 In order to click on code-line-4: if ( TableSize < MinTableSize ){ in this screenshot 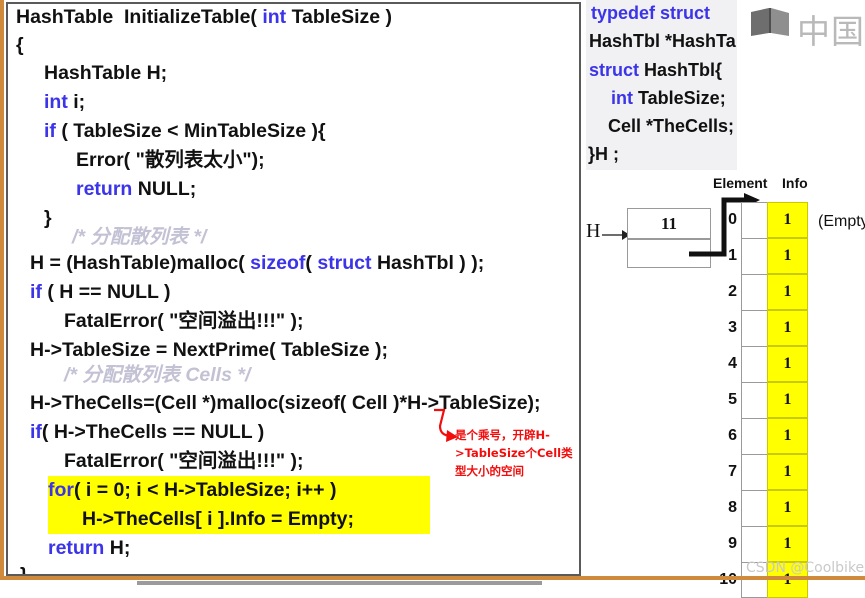, I will do `click(185, 131)`.